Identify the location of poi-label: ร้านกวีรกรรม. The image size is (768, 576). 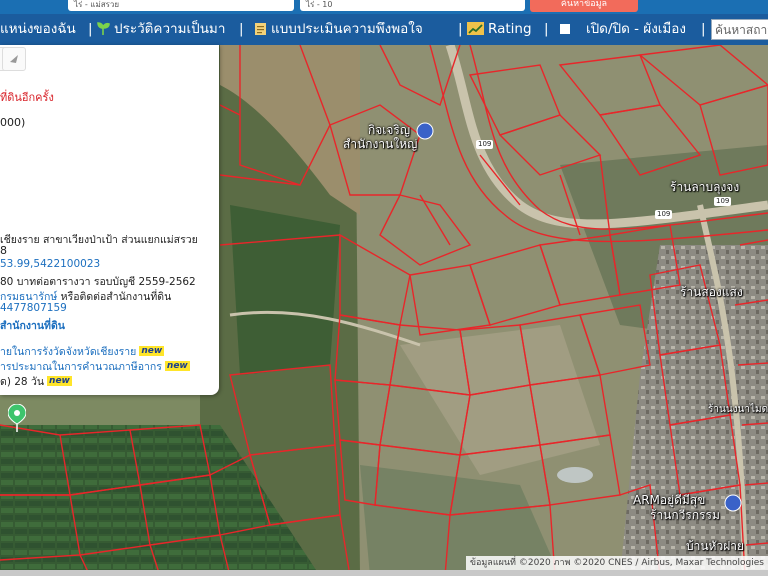
(685, 515).